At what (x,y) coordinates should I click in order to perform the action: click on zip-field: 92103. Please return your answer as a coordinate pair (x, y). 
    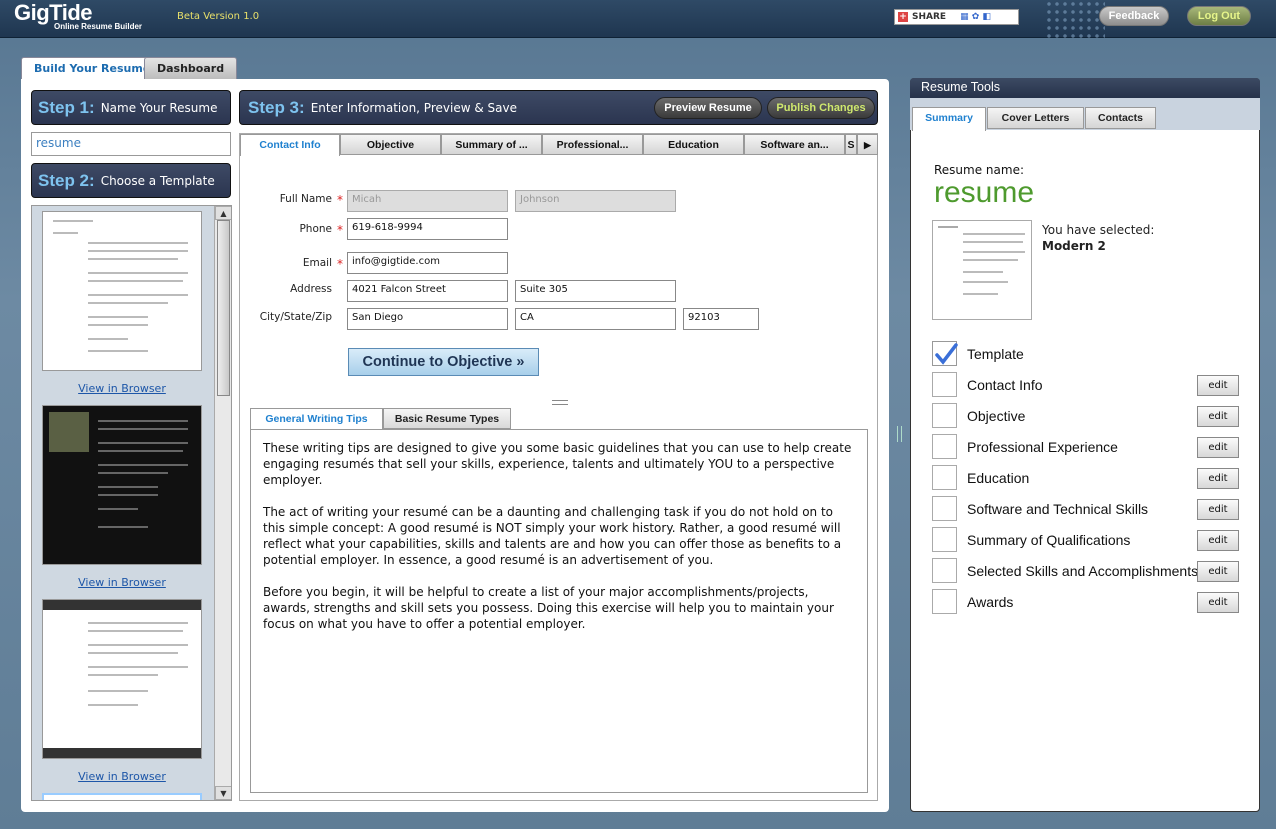
    Looking at the image, I should click on (721, 319).